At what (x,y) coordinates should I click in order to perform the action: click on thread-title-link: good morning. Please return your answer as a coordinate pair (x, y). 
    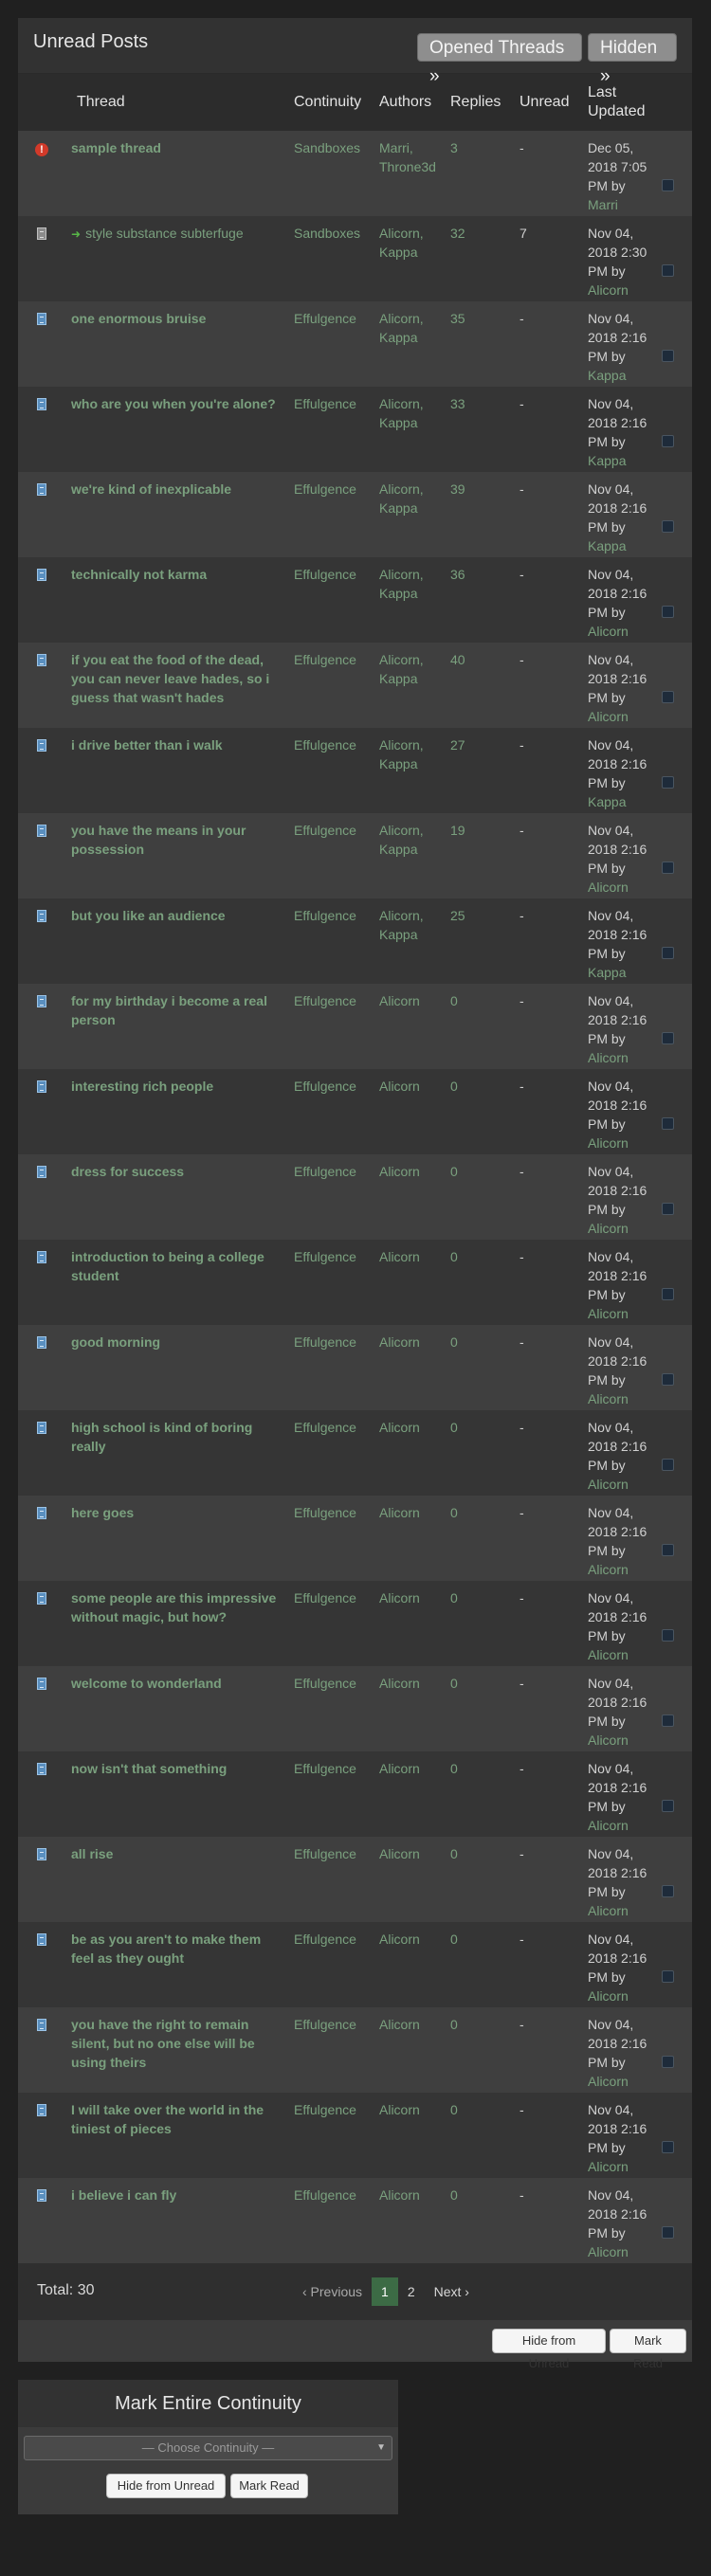
    Looking at the image, I should click on (115, 1342).